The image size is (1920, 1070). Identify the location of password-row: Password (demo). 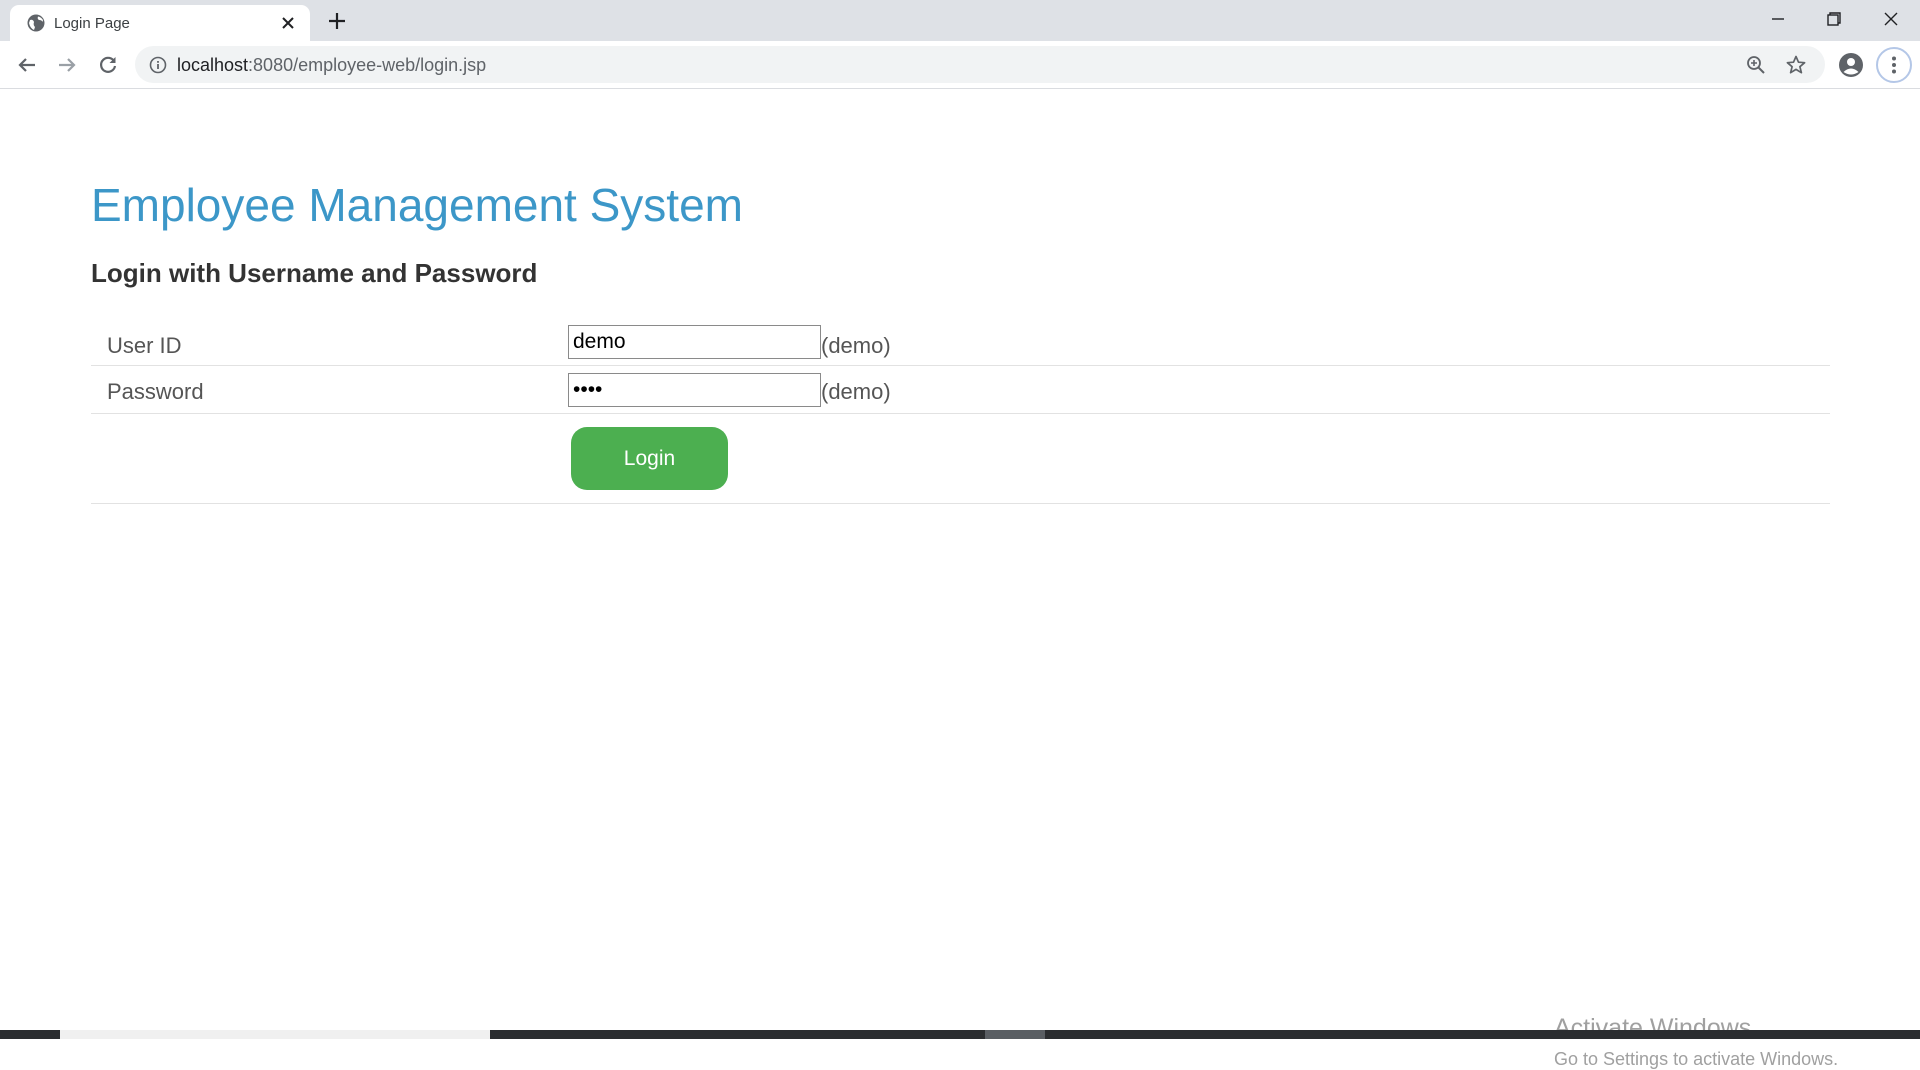
(960, 390).